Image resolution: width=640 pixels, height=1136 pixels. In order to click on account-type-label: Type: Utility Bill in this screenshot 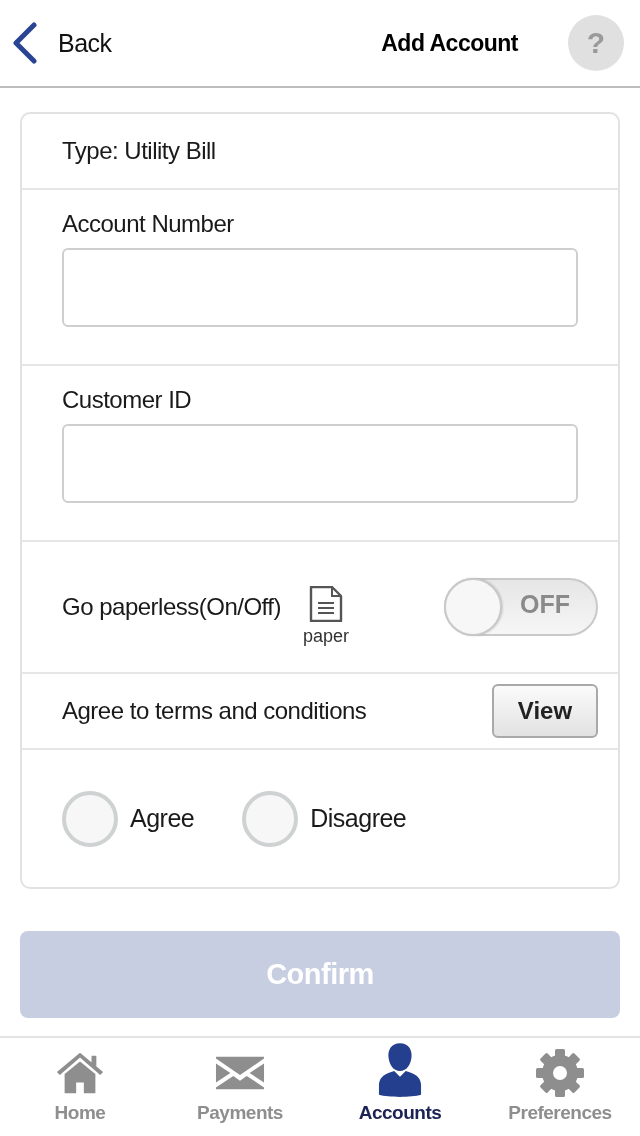, I will do `click(139, 151)`.